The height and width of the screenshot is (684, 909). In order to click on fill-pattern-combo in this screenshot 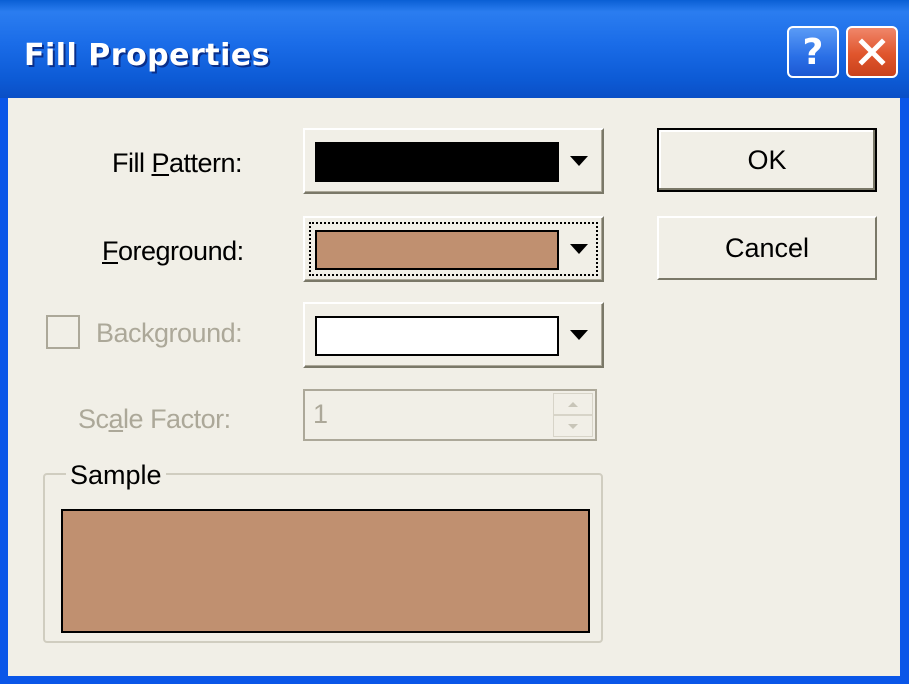, I will do `click(453, 161)`.